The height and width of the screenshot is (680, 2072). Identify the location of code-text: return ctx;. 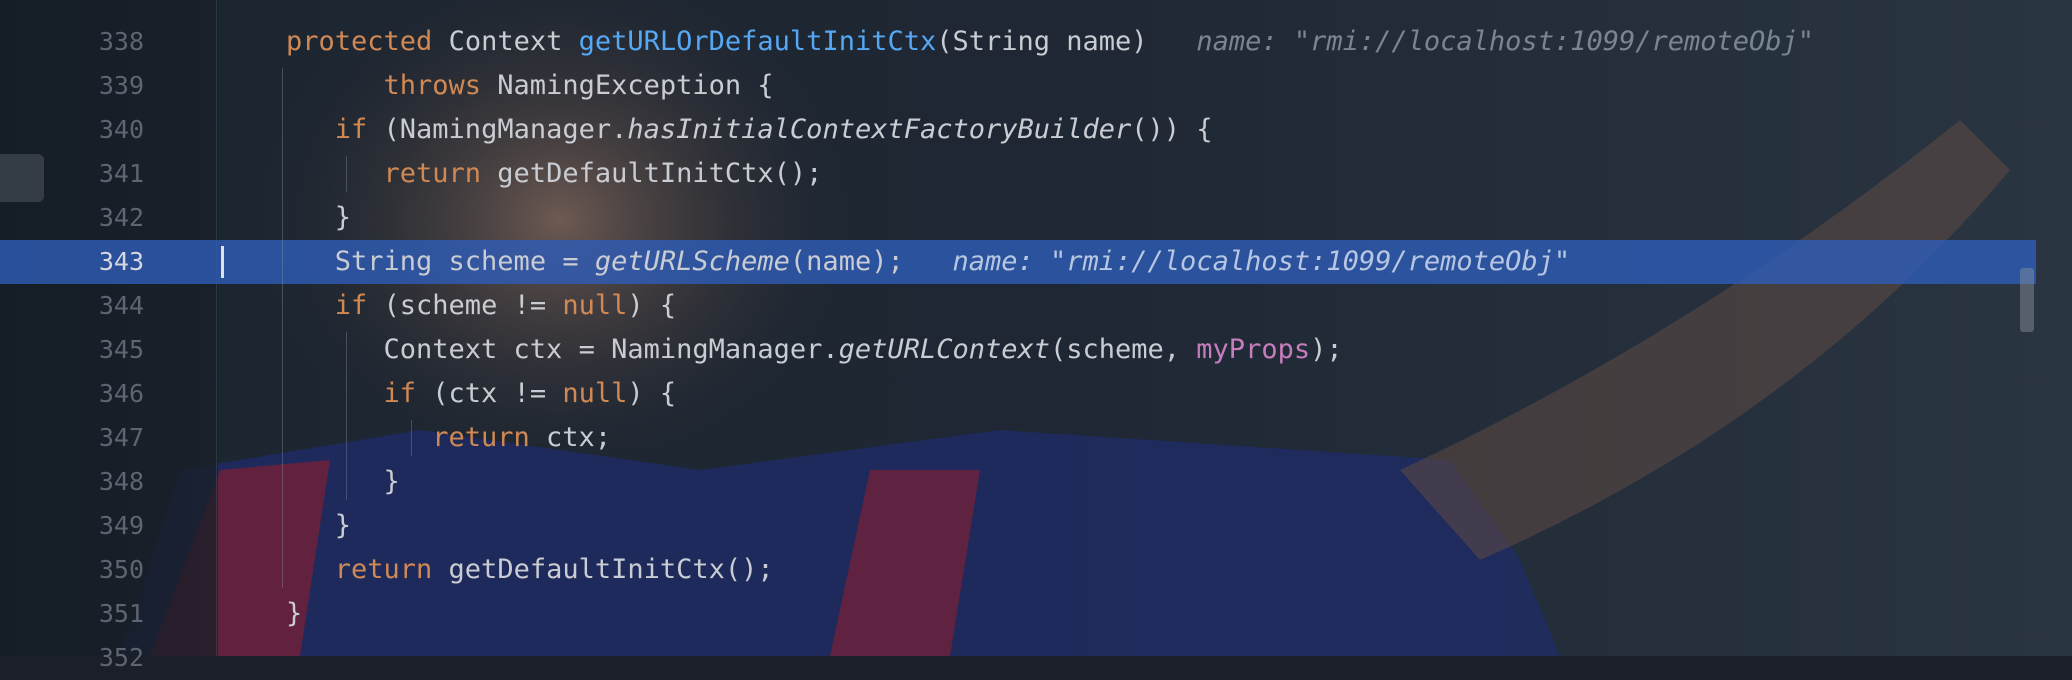
(521, 438).